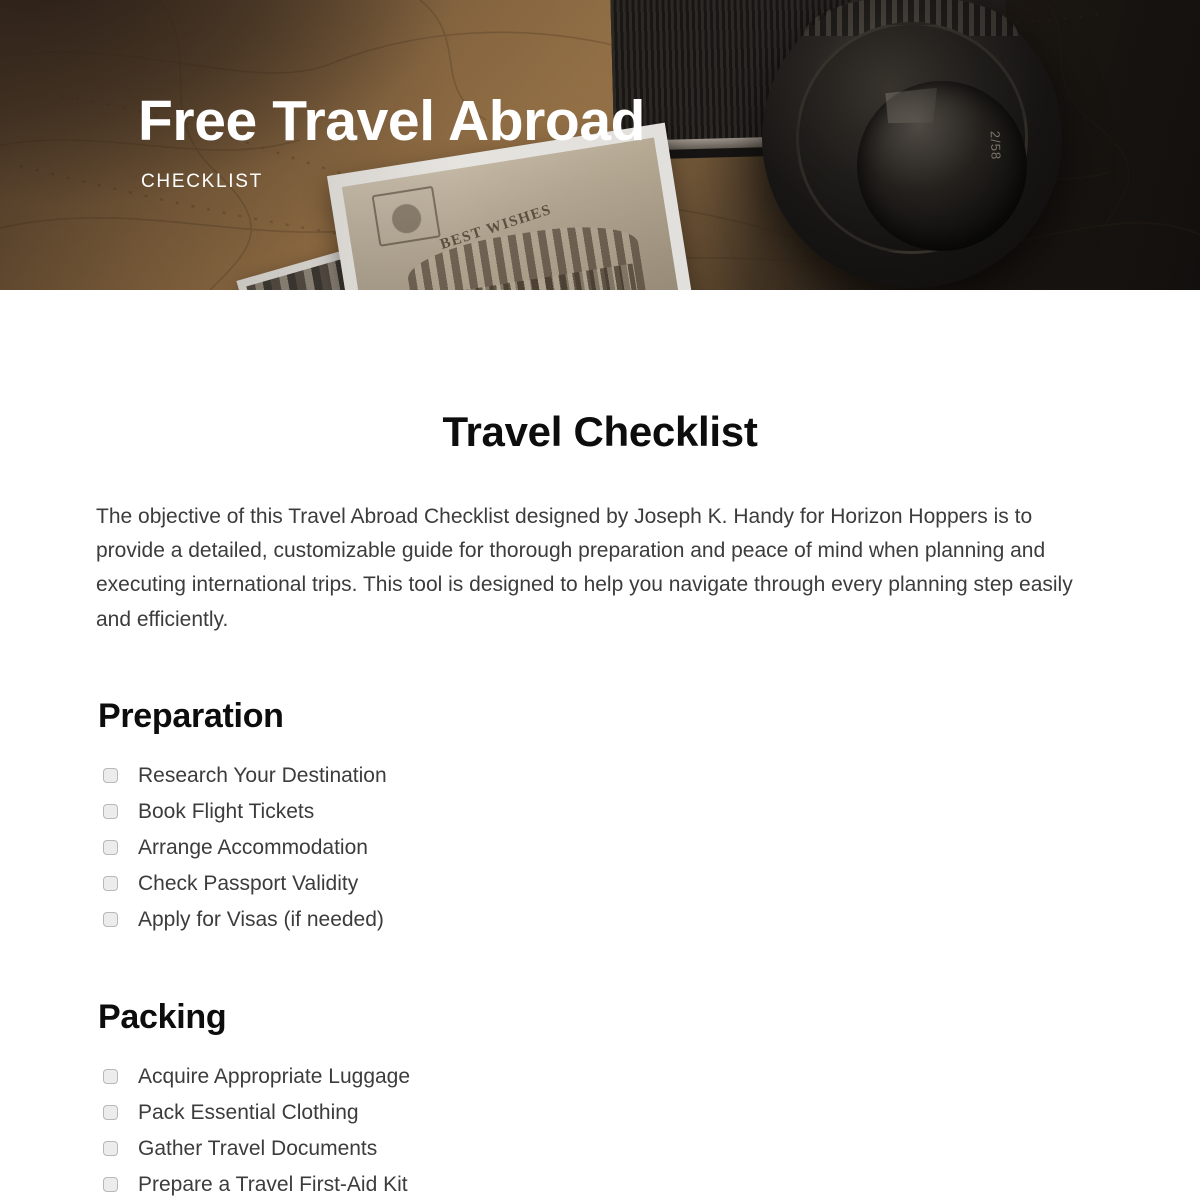 This screenshot has height=1198, width=1200. Describe the element at coordinates (600, 431) in the screenshot. I see `page-title: Travel Checklist` at that location.